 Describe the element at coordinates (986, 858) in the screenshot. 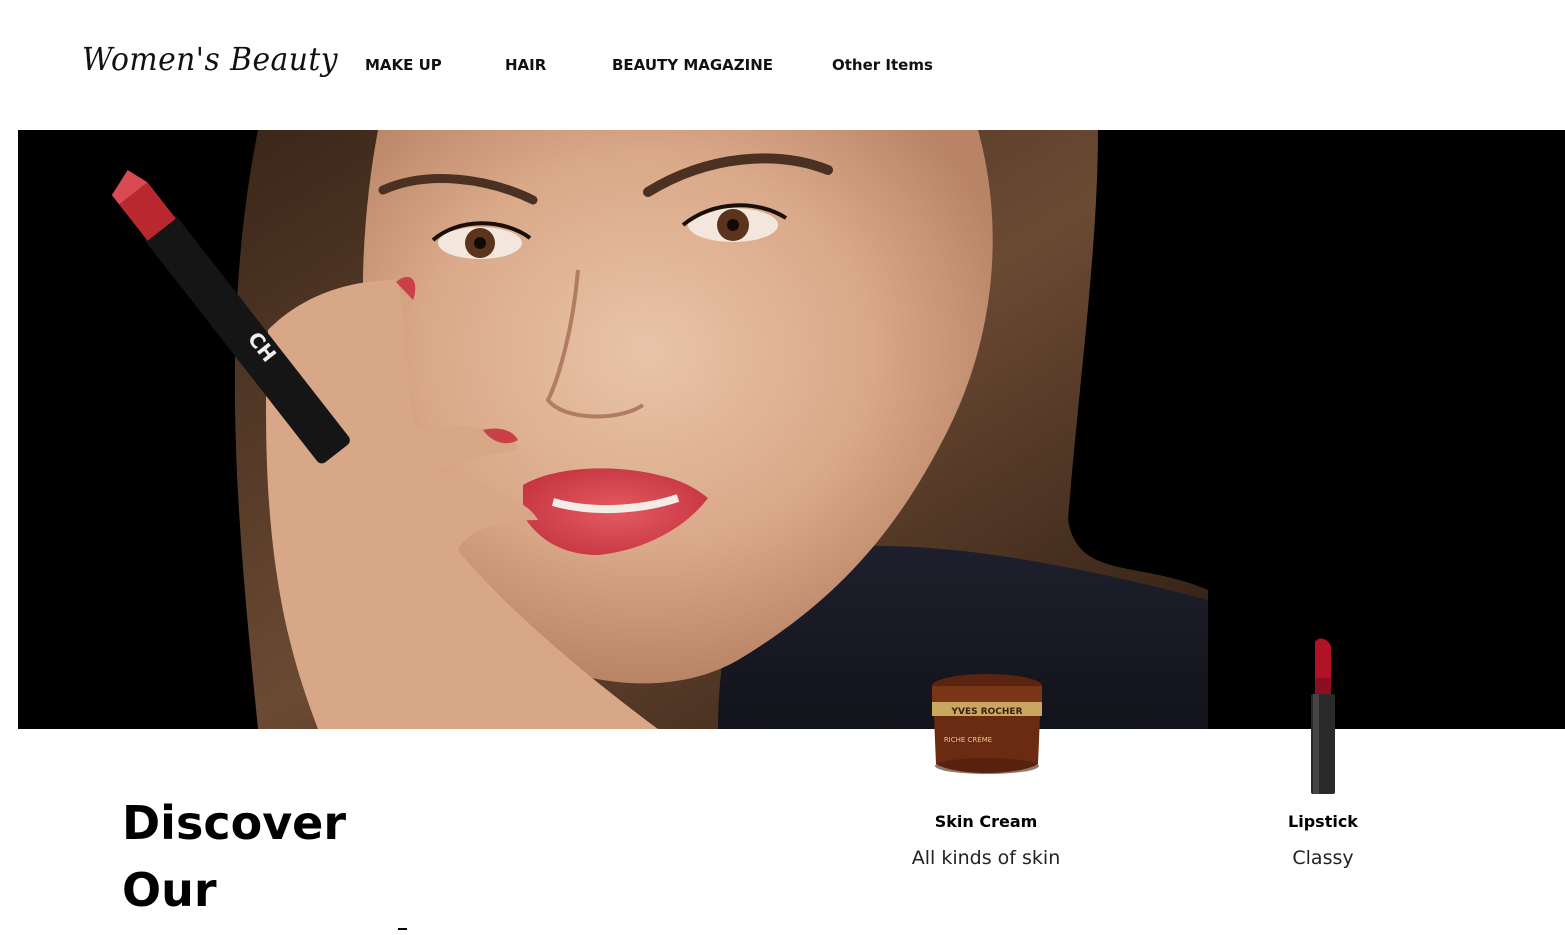

I see `product-desc-skin-cream: All kinds of skin` at that location.